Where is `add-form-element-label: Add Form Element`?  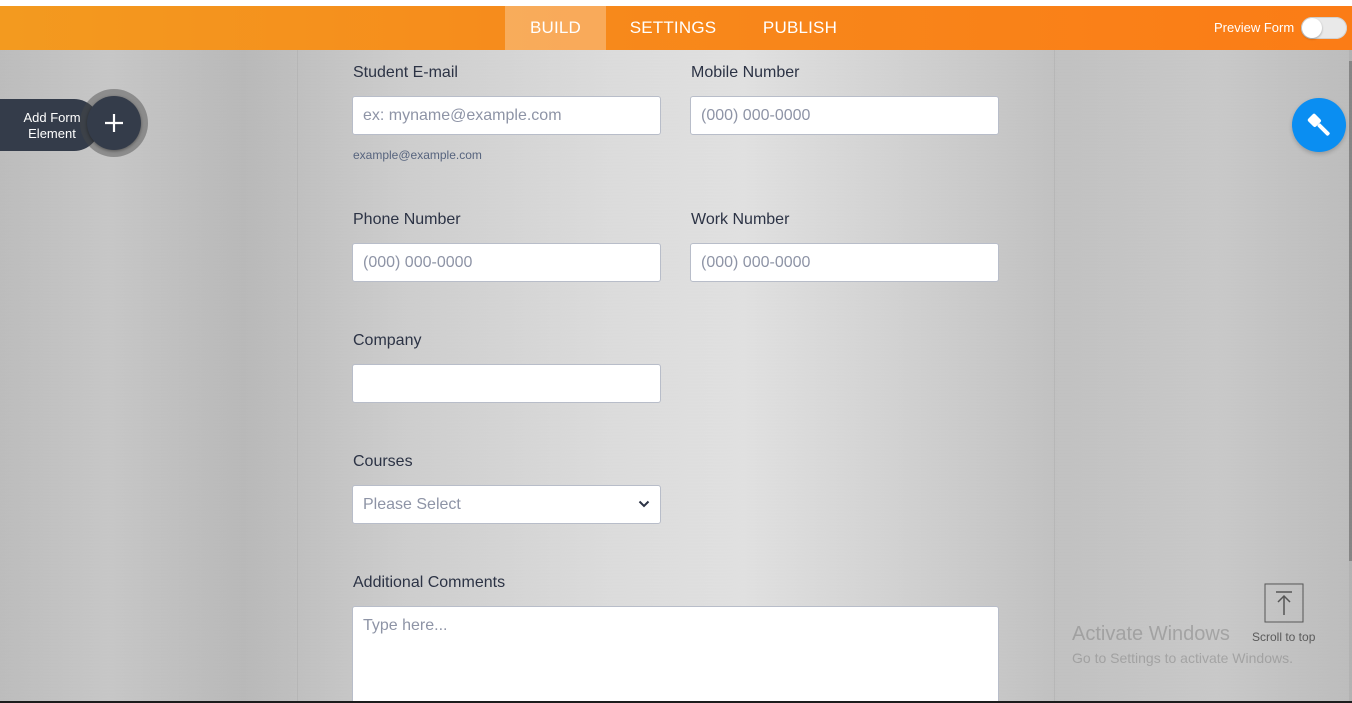 add-form-element-label: Add Form Element is located at coordinates (52, 125).